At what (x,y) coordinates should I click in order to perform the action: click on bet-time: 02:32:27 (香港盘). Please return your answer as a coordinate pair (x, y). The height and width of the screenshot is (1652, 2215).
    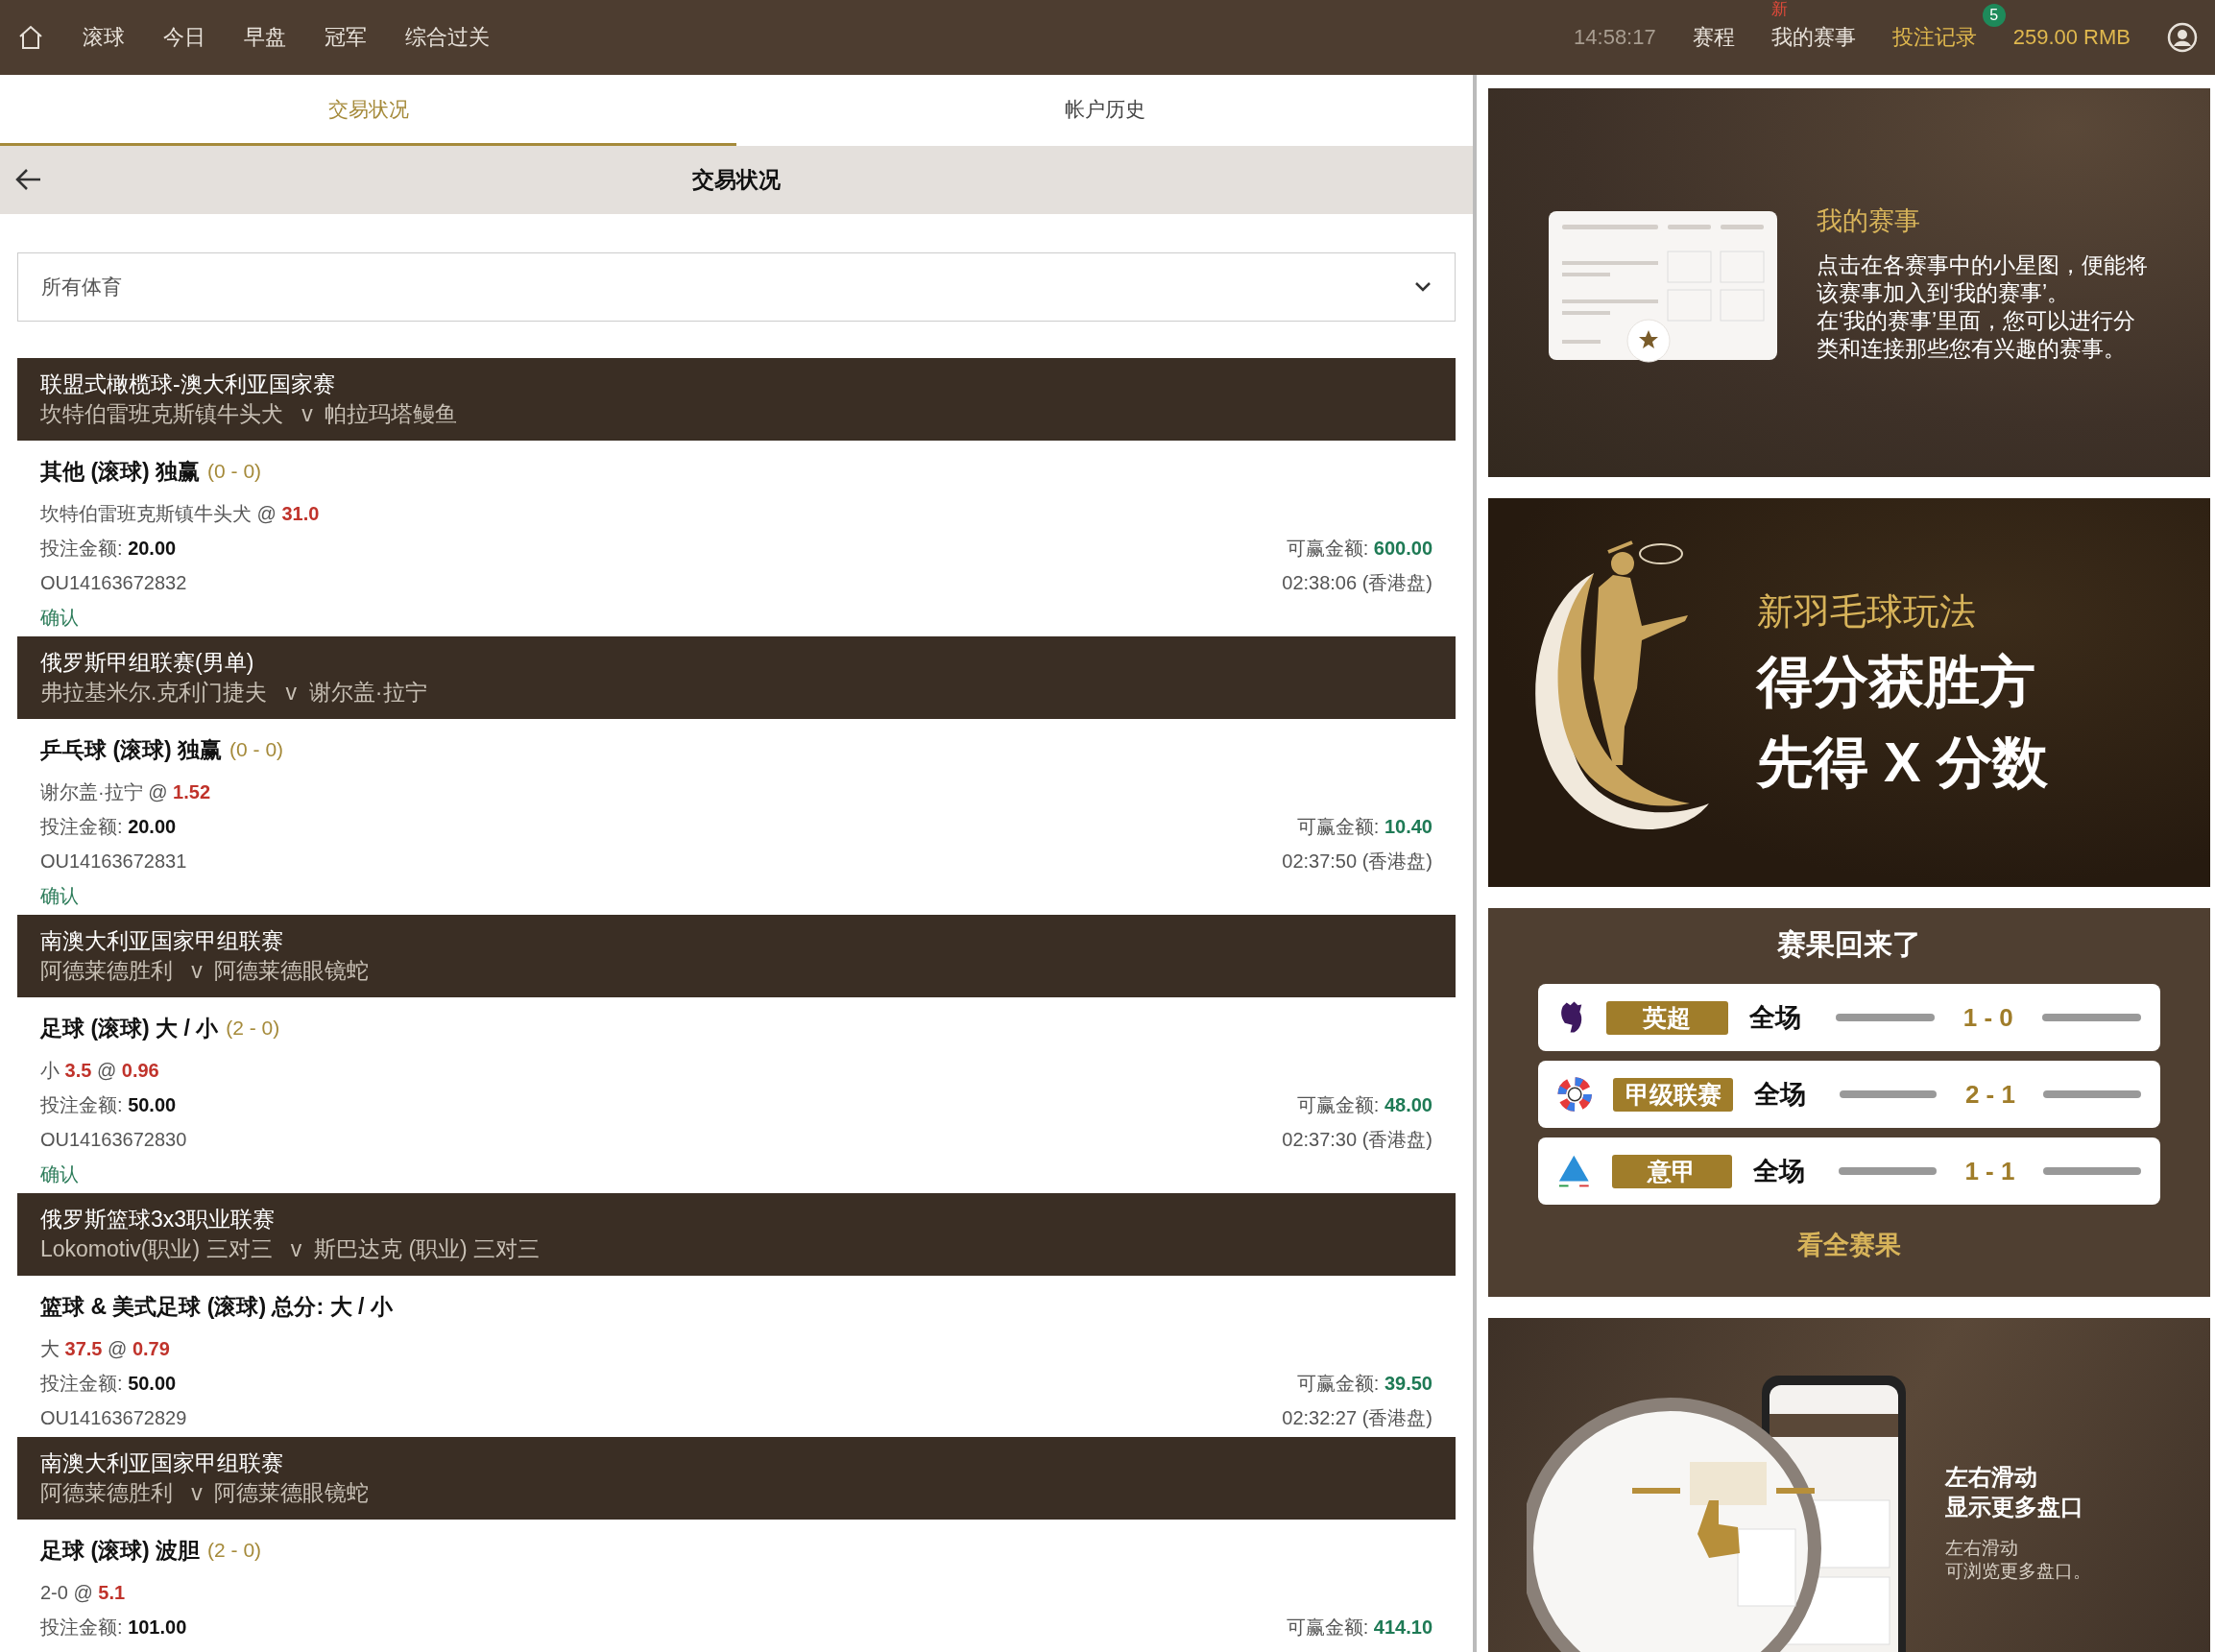
    Looking at the image, I should click on (1357, 1417).